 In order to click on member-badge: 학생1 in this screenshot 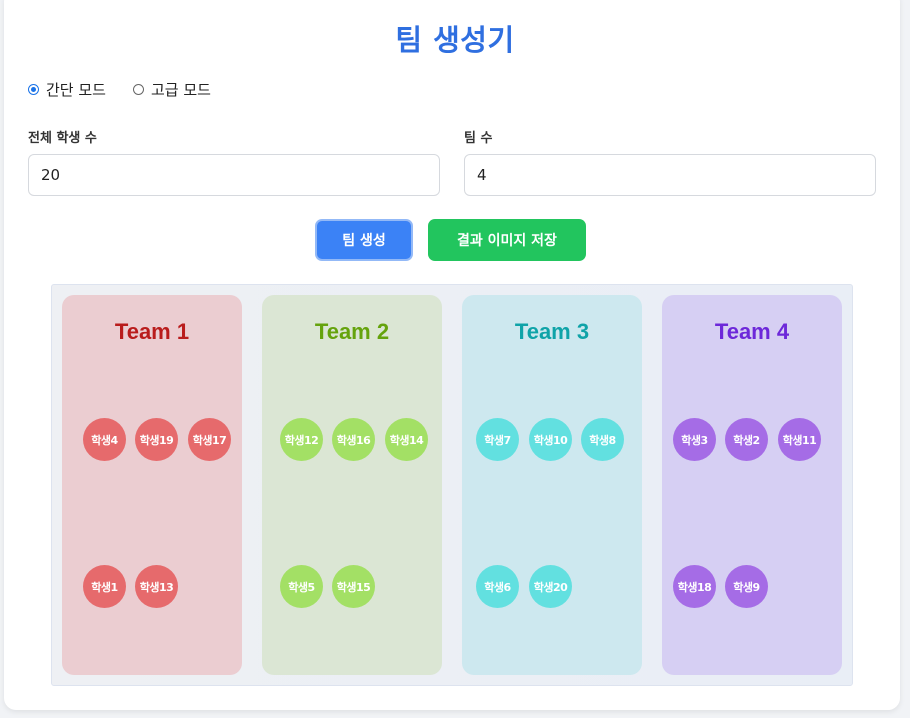, I will do `click(104, 586)`.